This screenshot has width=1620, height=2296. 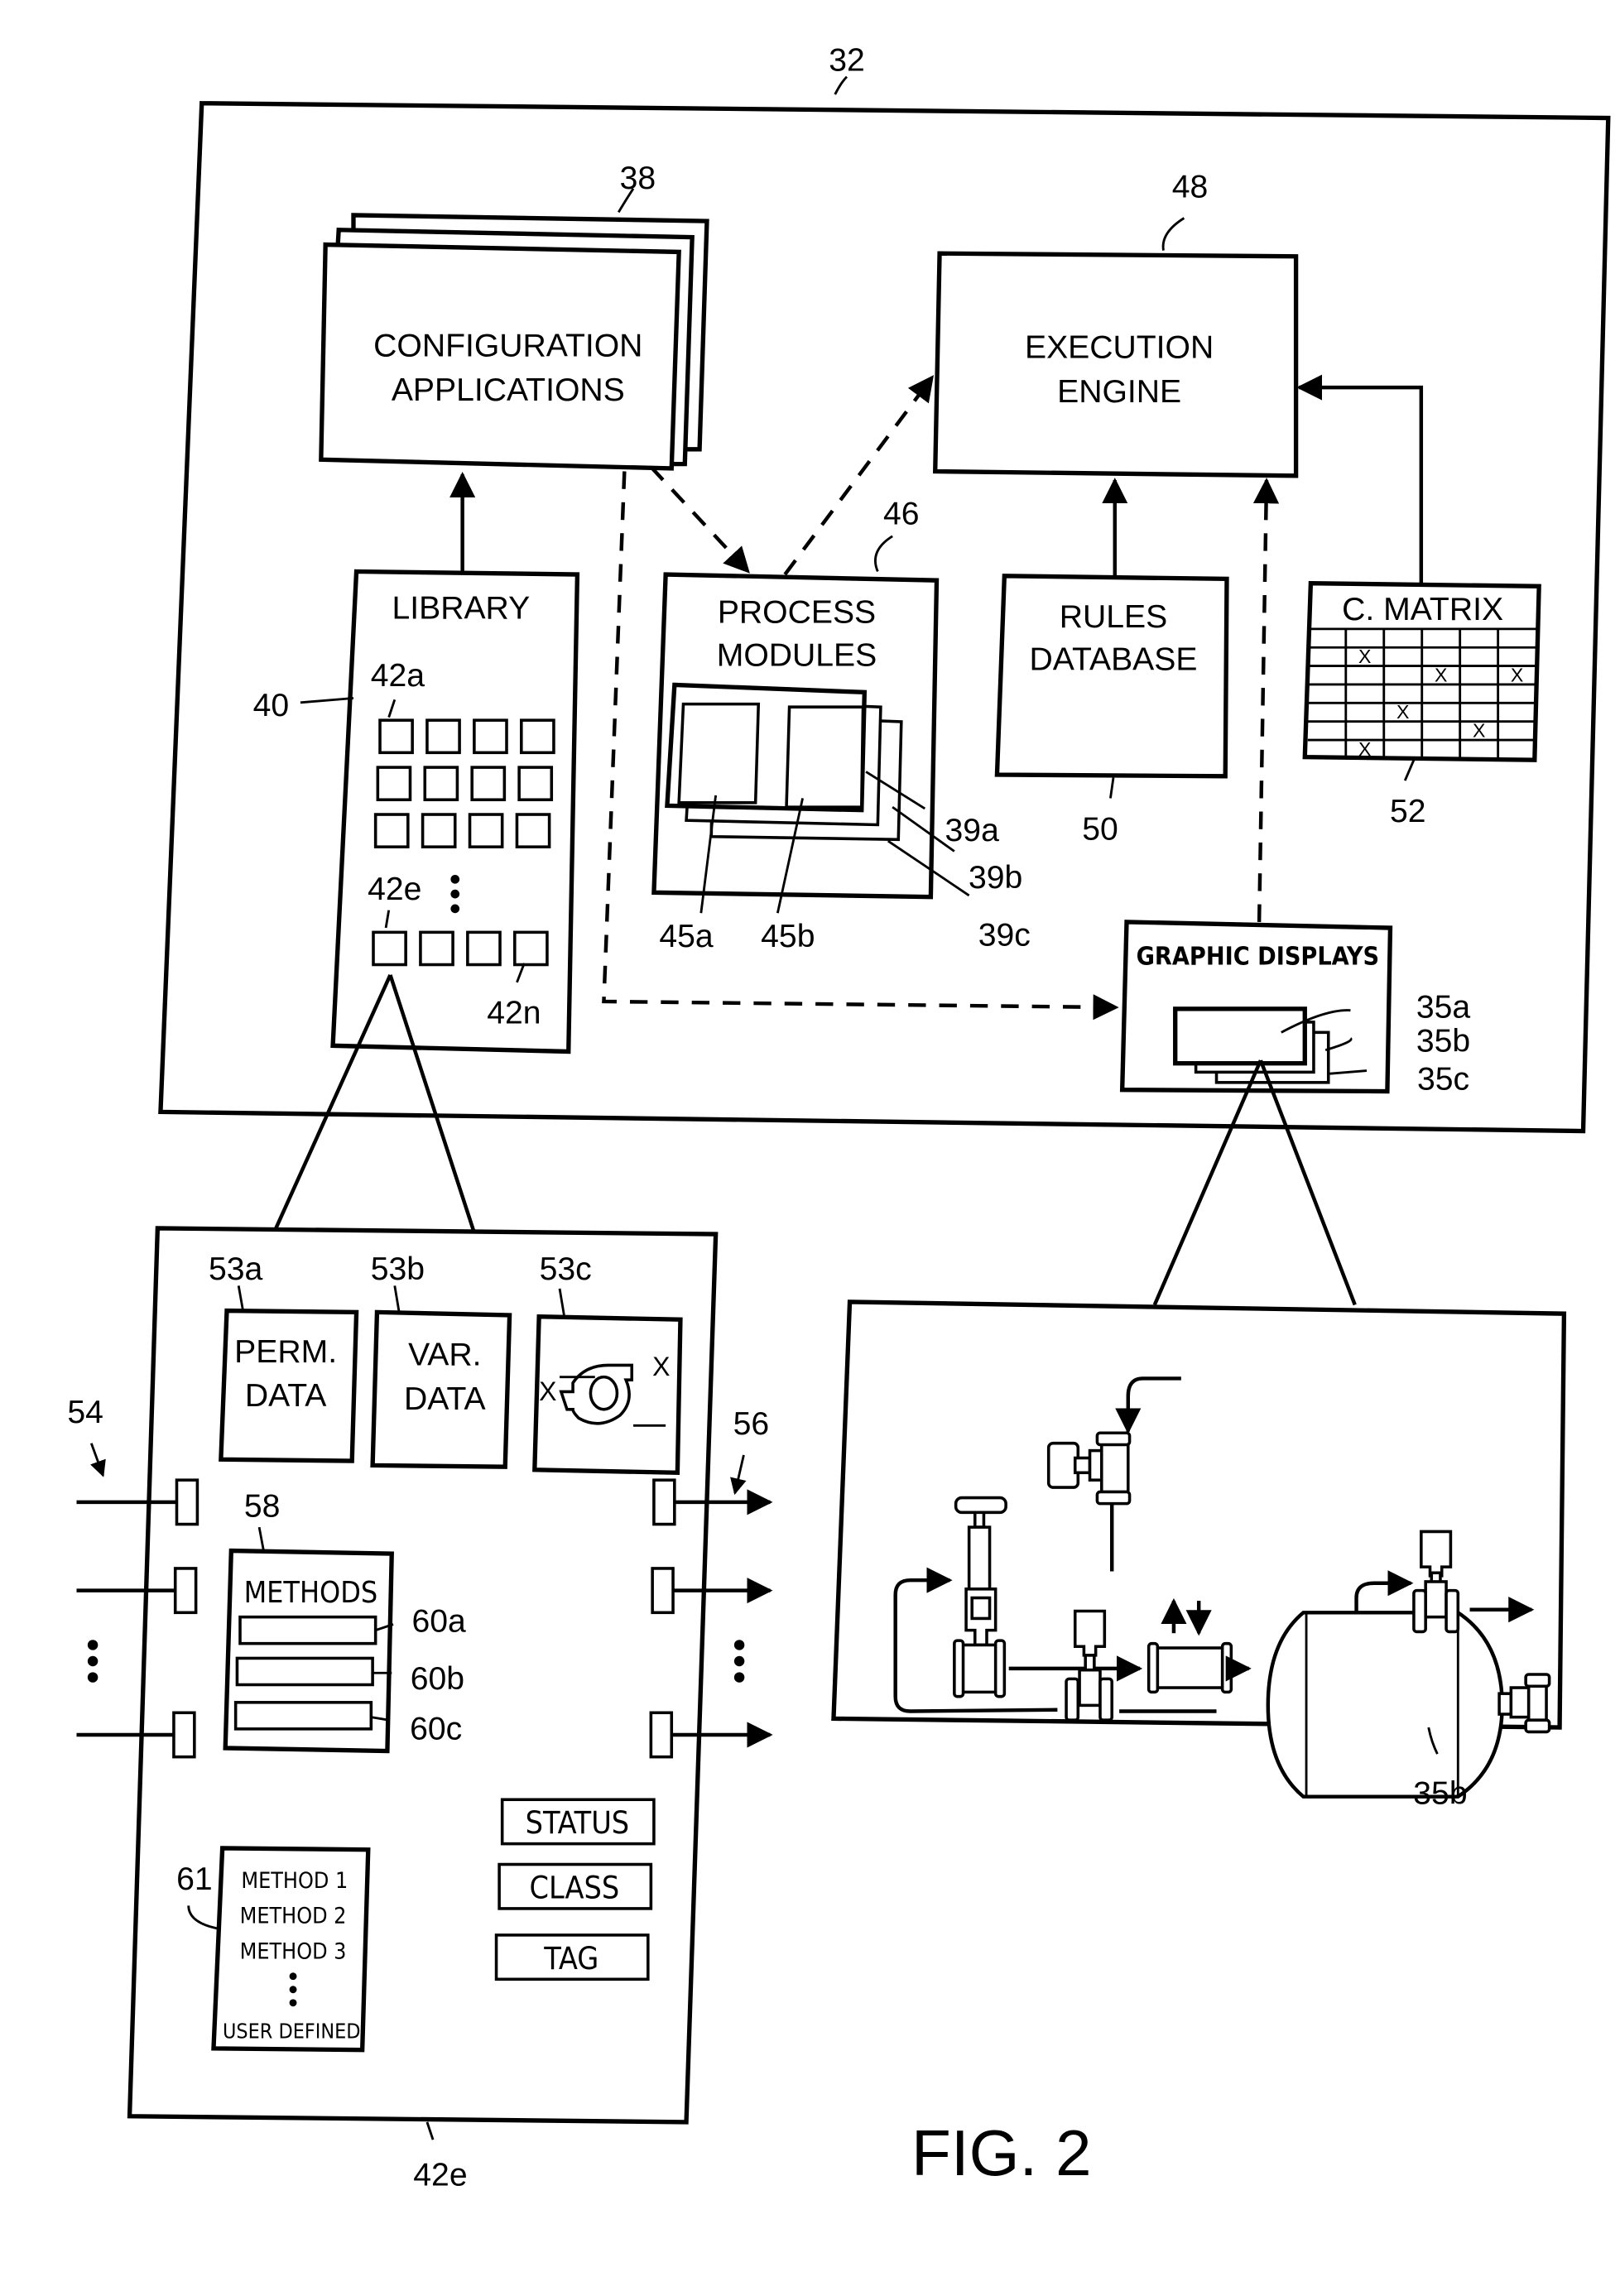 I want to click on attribute-label: STATUS, so click(x=578, y=1822).